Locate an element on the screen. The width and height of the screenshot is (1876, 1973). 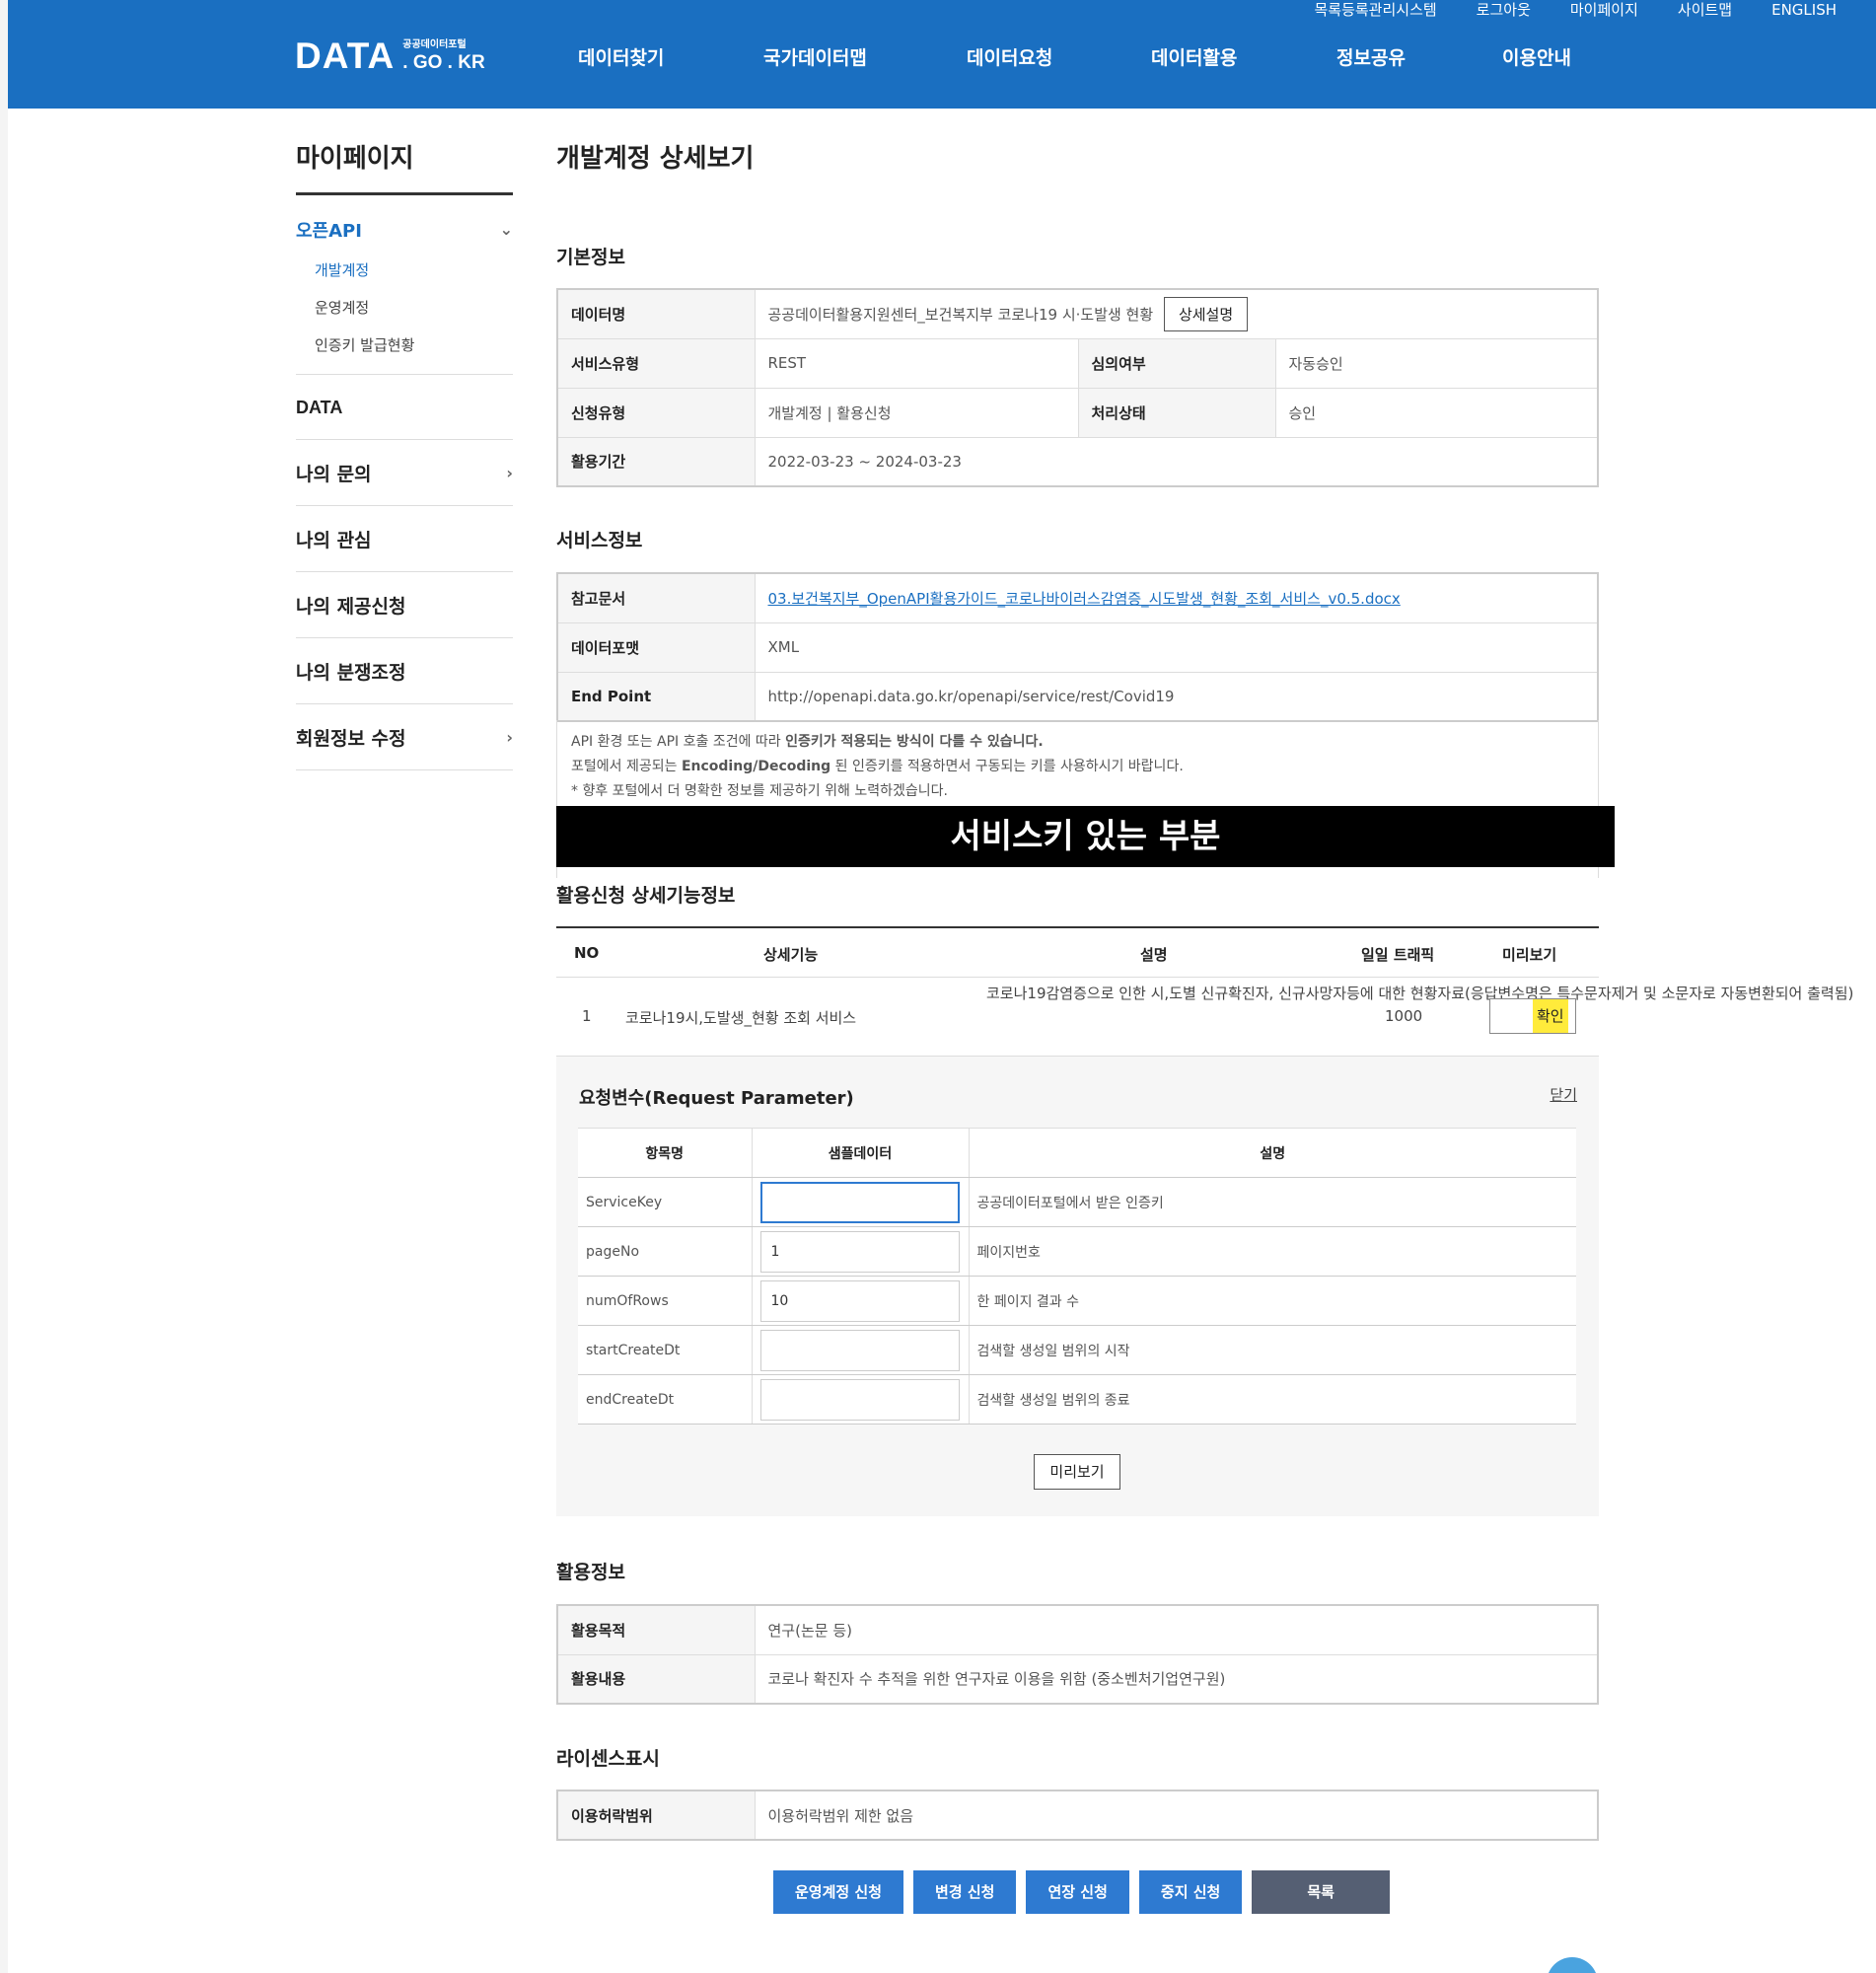
param-name: endCreateDt is located at coordinates (665, 1400).